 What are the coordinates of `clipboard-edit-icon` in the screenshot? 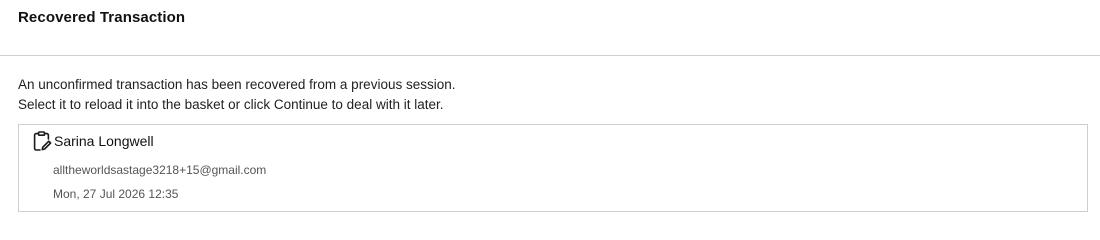 It's located at (42, 141).